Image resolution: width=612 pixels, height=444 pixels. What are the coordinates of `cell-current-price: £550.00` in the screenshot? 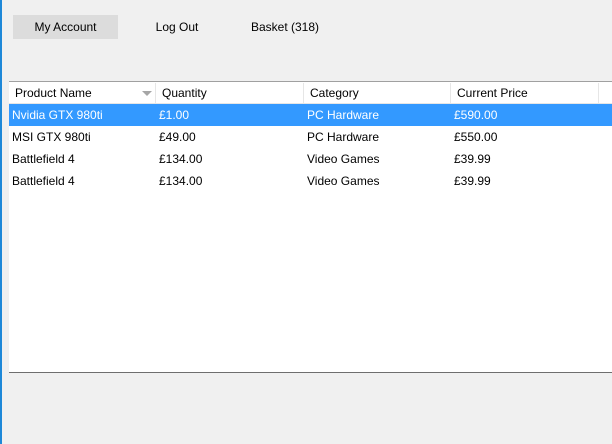 It's located at (476, 137).